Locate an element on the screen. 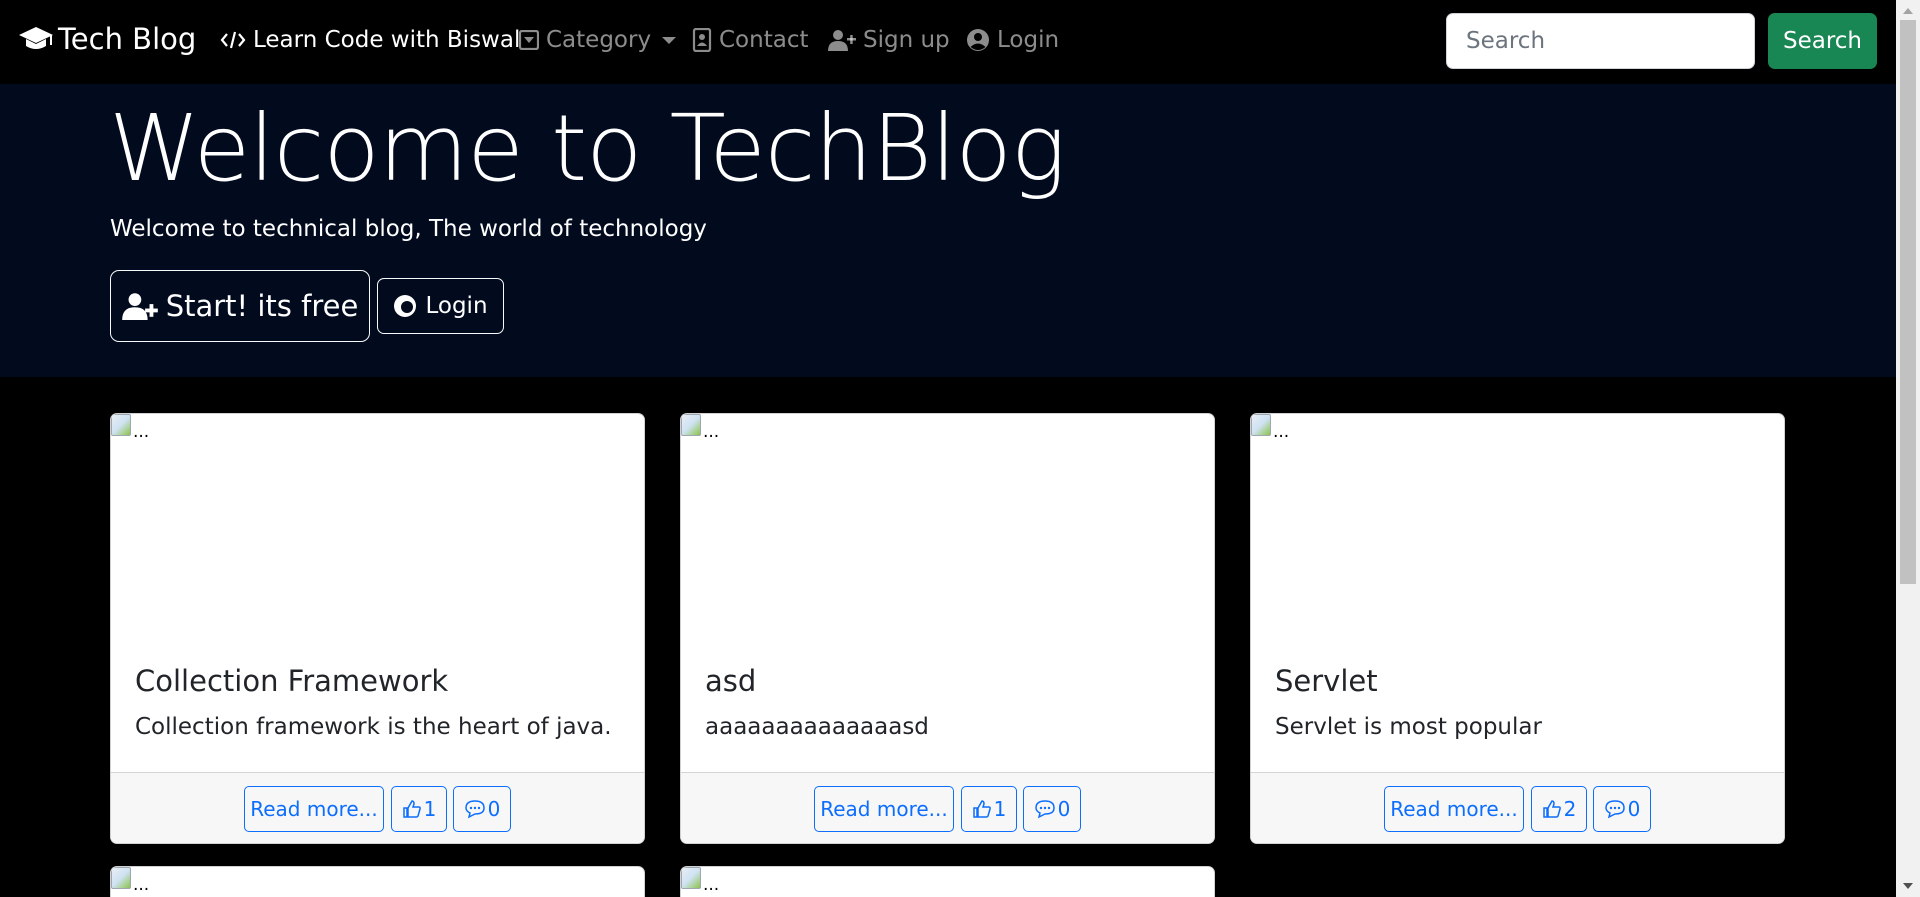 The image size is (1920, 897). nav-contact-label: Contact is located at coordinates (764, 40).